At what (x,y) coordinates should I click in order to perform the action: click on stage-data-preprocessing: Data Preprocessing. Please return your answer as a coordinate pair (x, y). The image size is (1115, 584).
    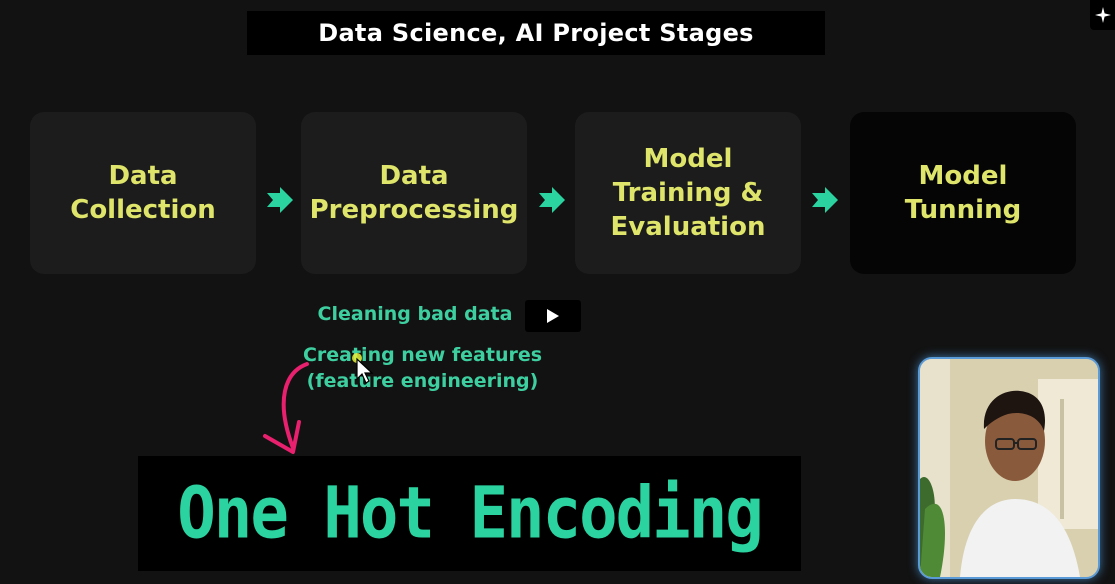
    Looking at the image, I should click on (414, 193).